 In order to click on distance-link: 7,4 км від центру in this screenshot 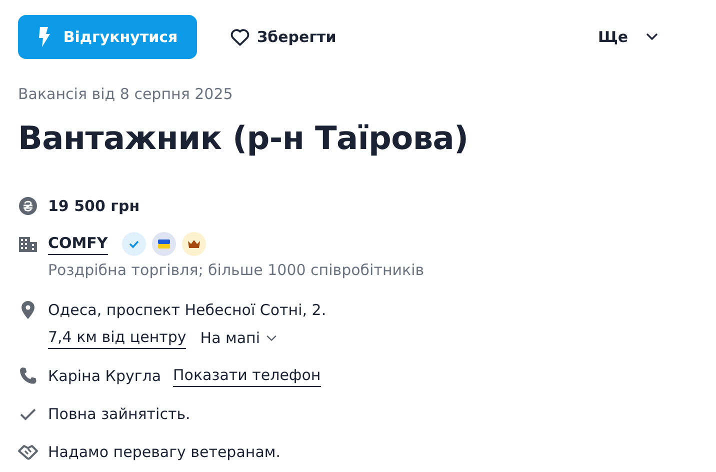, I will do `click(117, 338)`.